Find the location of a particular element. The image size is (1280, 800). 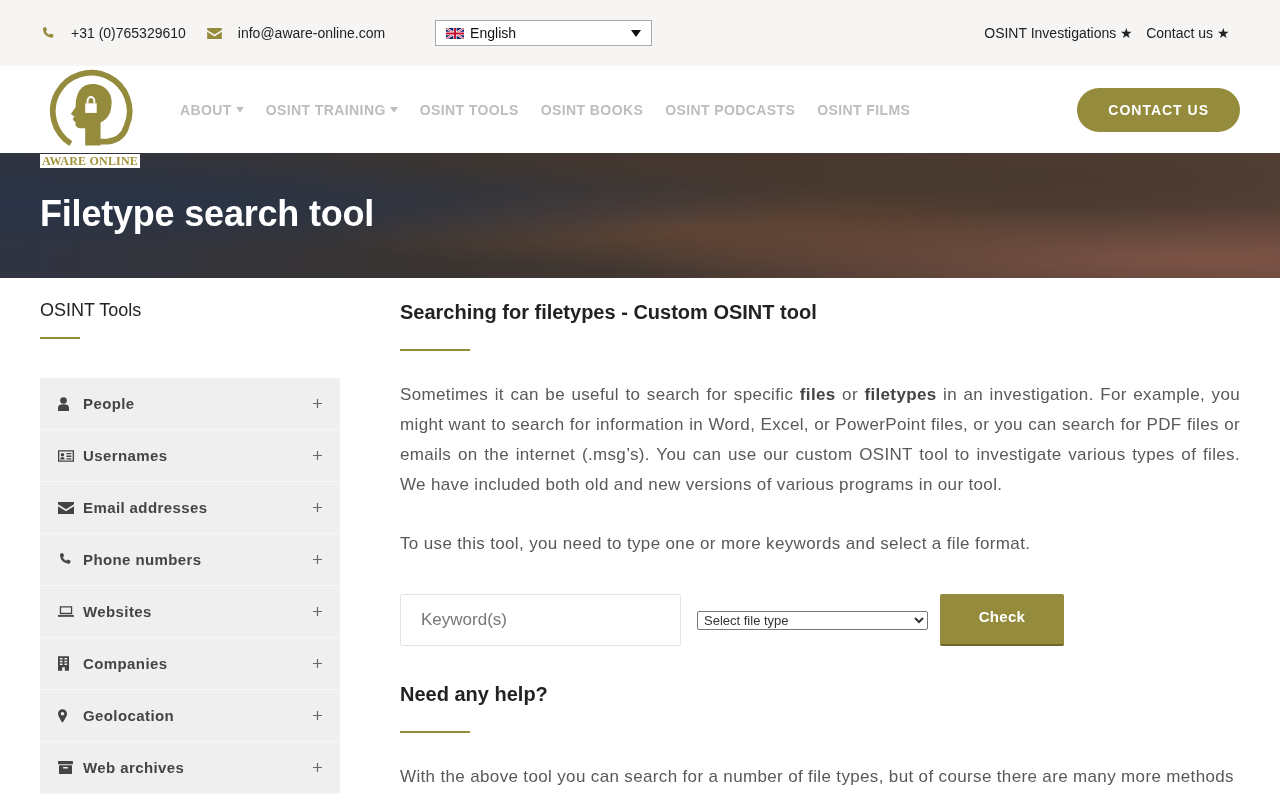

sidebar-title: OSINT Tools is located at coordinates (91, 310).